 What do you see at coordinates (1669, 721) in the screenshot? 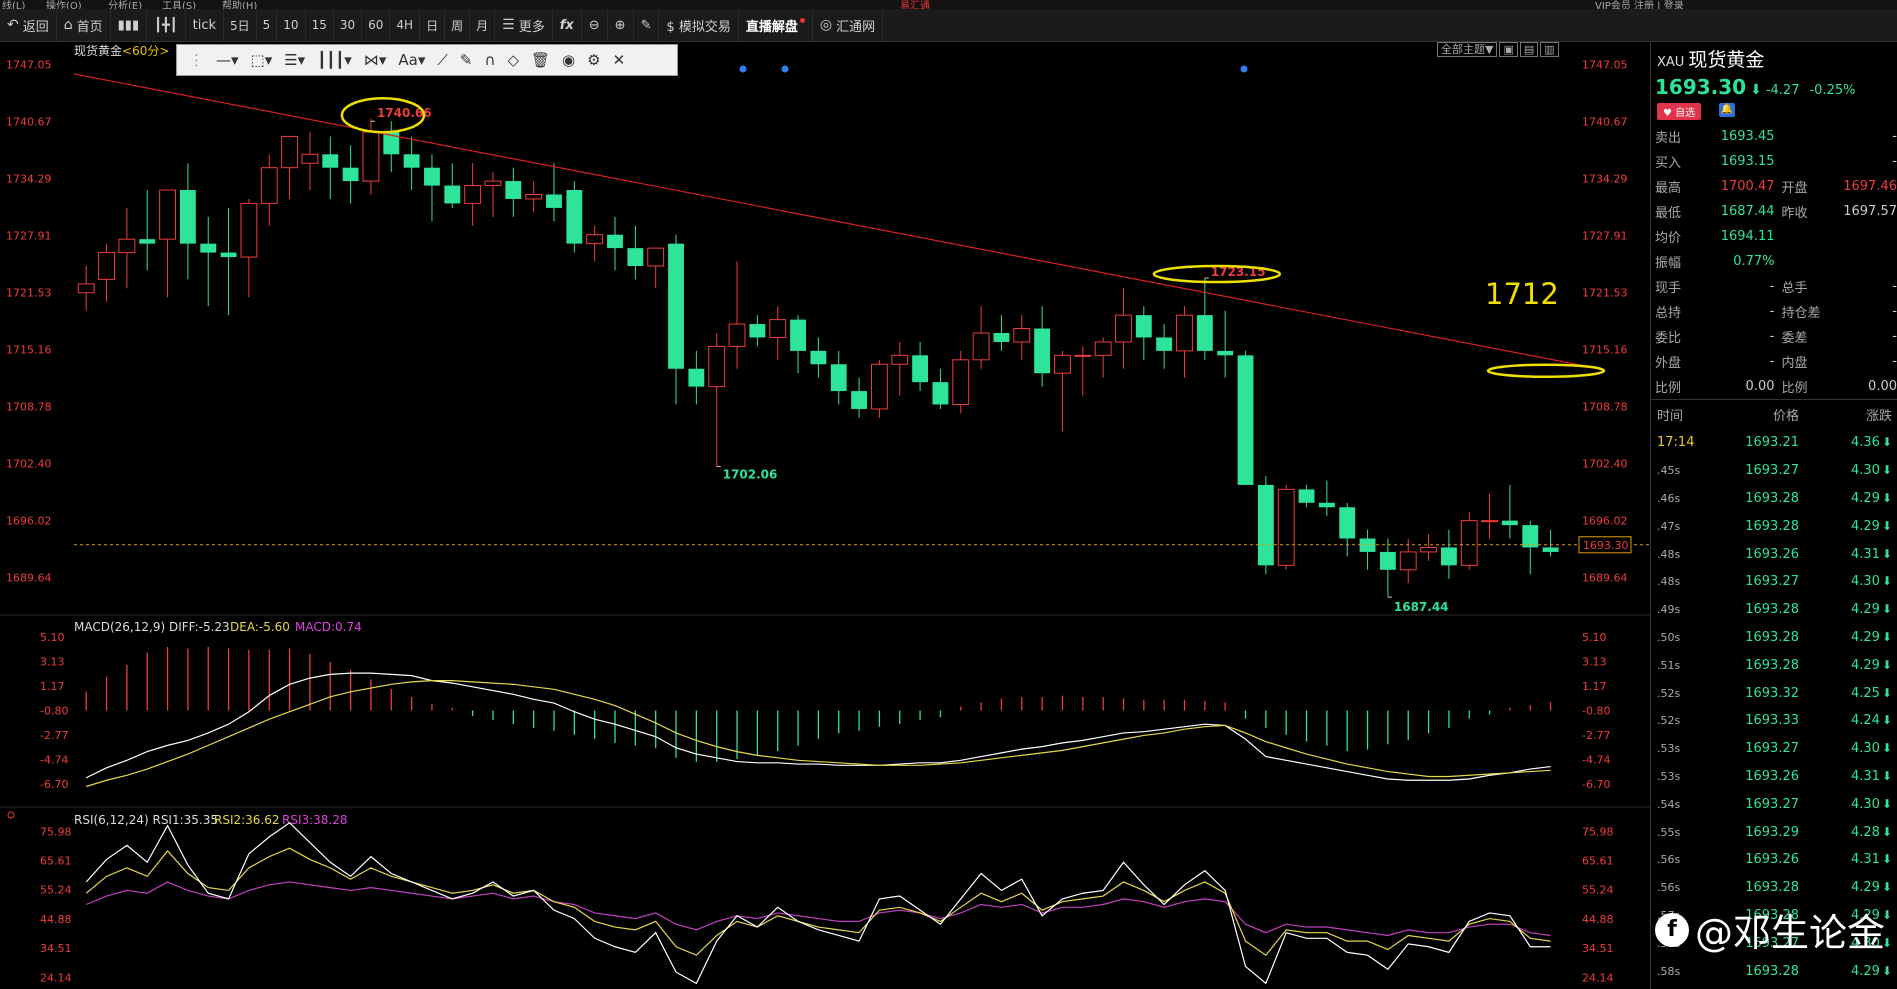
I see `tick-time: .52s` at bounding box center [1669, 721].